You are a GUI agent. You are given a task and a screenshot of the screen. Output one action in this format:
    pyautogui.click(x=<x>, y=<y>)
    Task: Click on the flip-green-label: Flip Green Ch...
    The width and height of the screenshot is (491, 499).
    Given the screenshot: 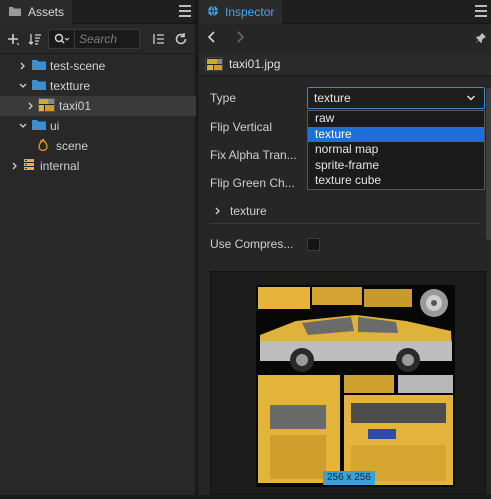 What is the action you would take?
    pyautogui.click(x=252, y=183)
    